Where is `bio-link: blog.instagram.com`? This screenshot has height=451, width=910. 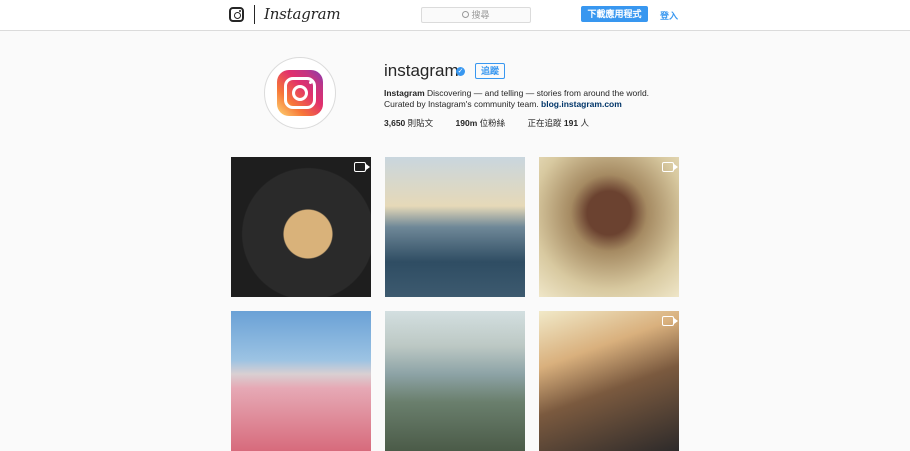 bio-link: blog.instagram.com is located at coordinates (581, 104).